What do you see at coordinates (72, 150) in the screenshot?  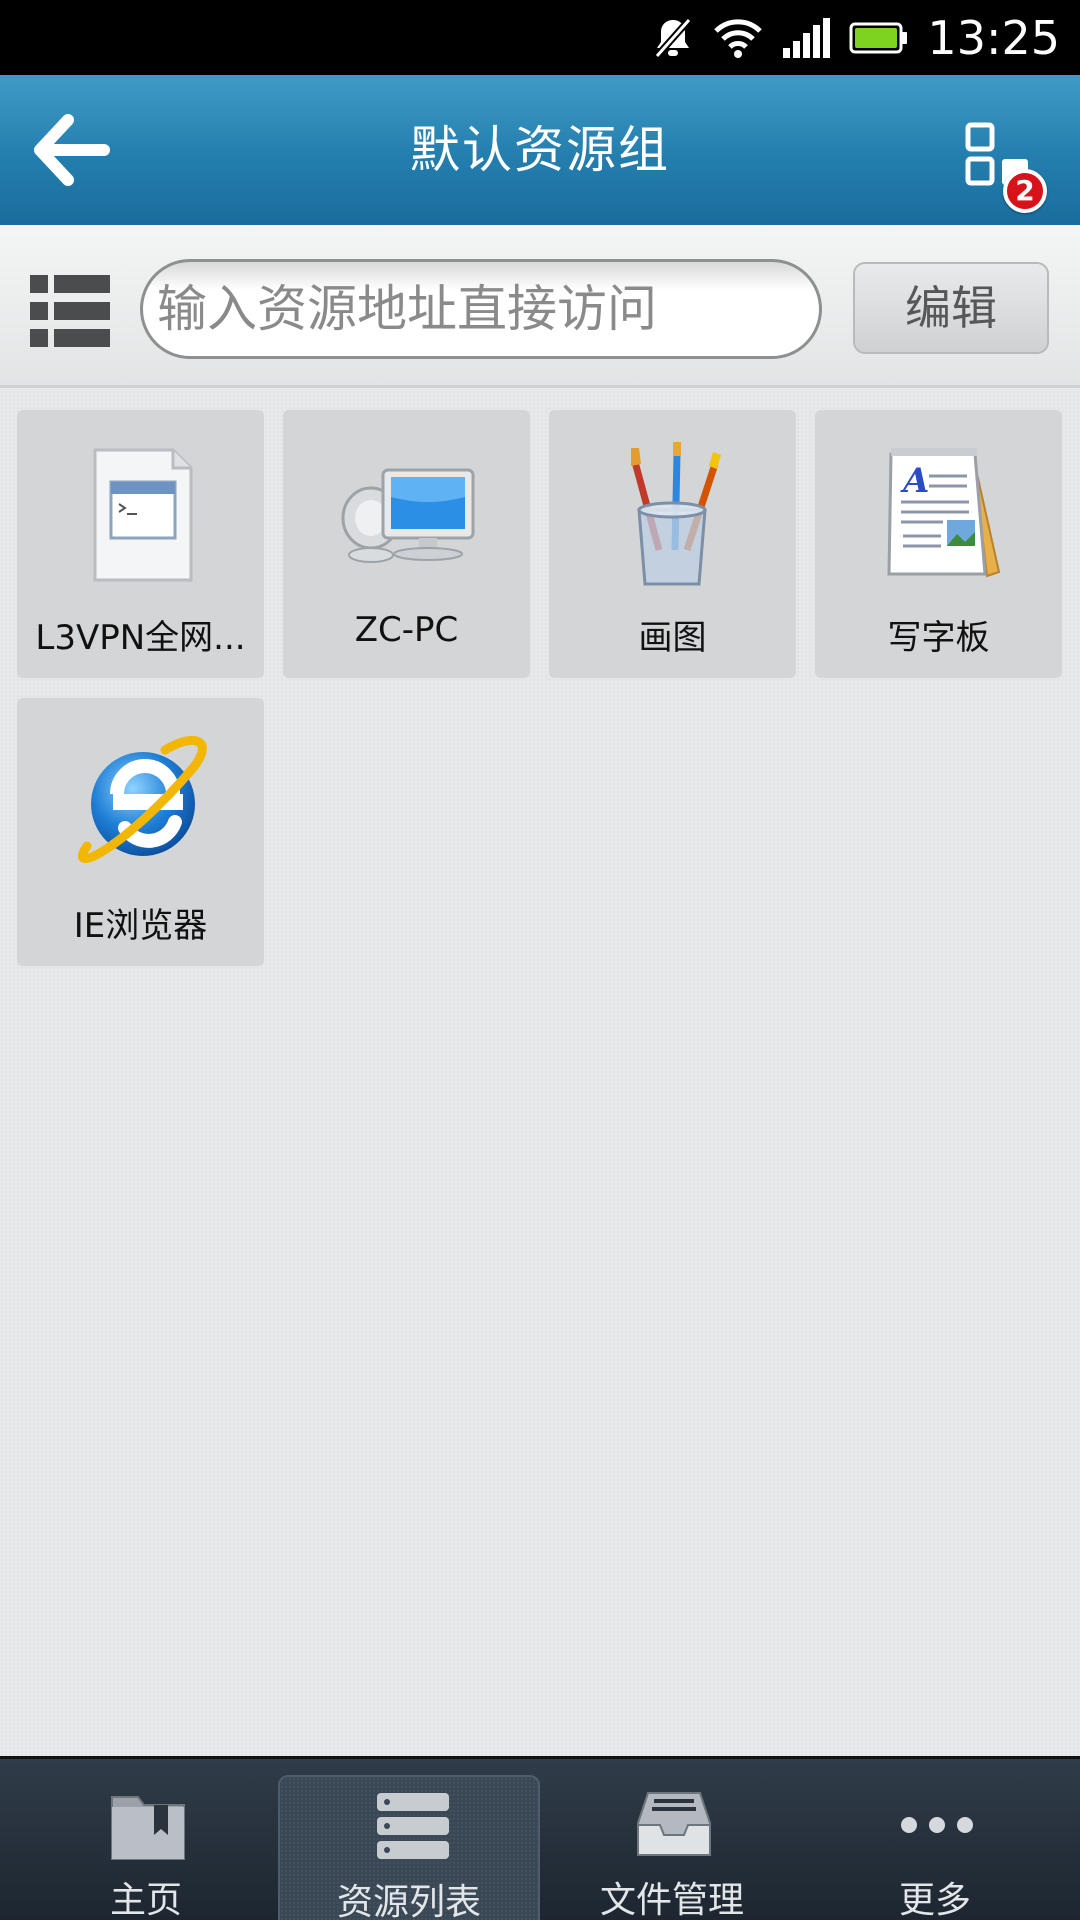 I see `back-arrow-icon` at bounding box center [72, 150].